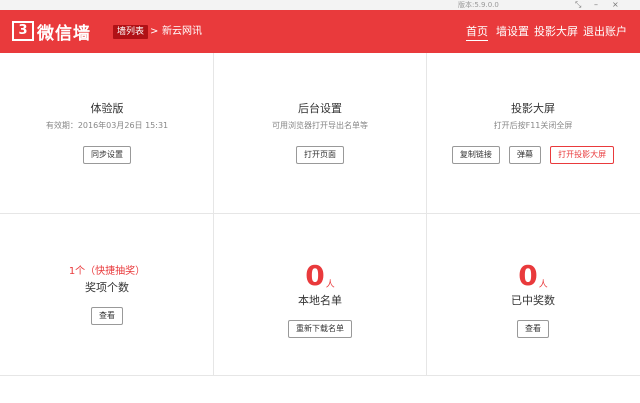 The height and width of the screenshot is (403, 640). Describe the element at coordinates (320, 5) in the screenshot. I see `window-titlebar: 版本:5.9.0.0 ⤡ – ×` at that location.